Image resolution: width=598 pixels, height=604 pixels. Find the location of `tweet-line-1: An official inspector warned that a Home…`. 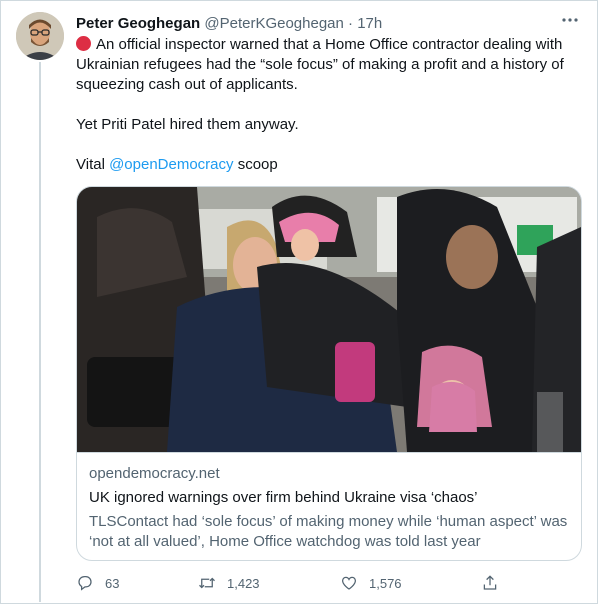

tweet-line-1: An official inspector warned that a Home… is located at coordinates (320, 64).